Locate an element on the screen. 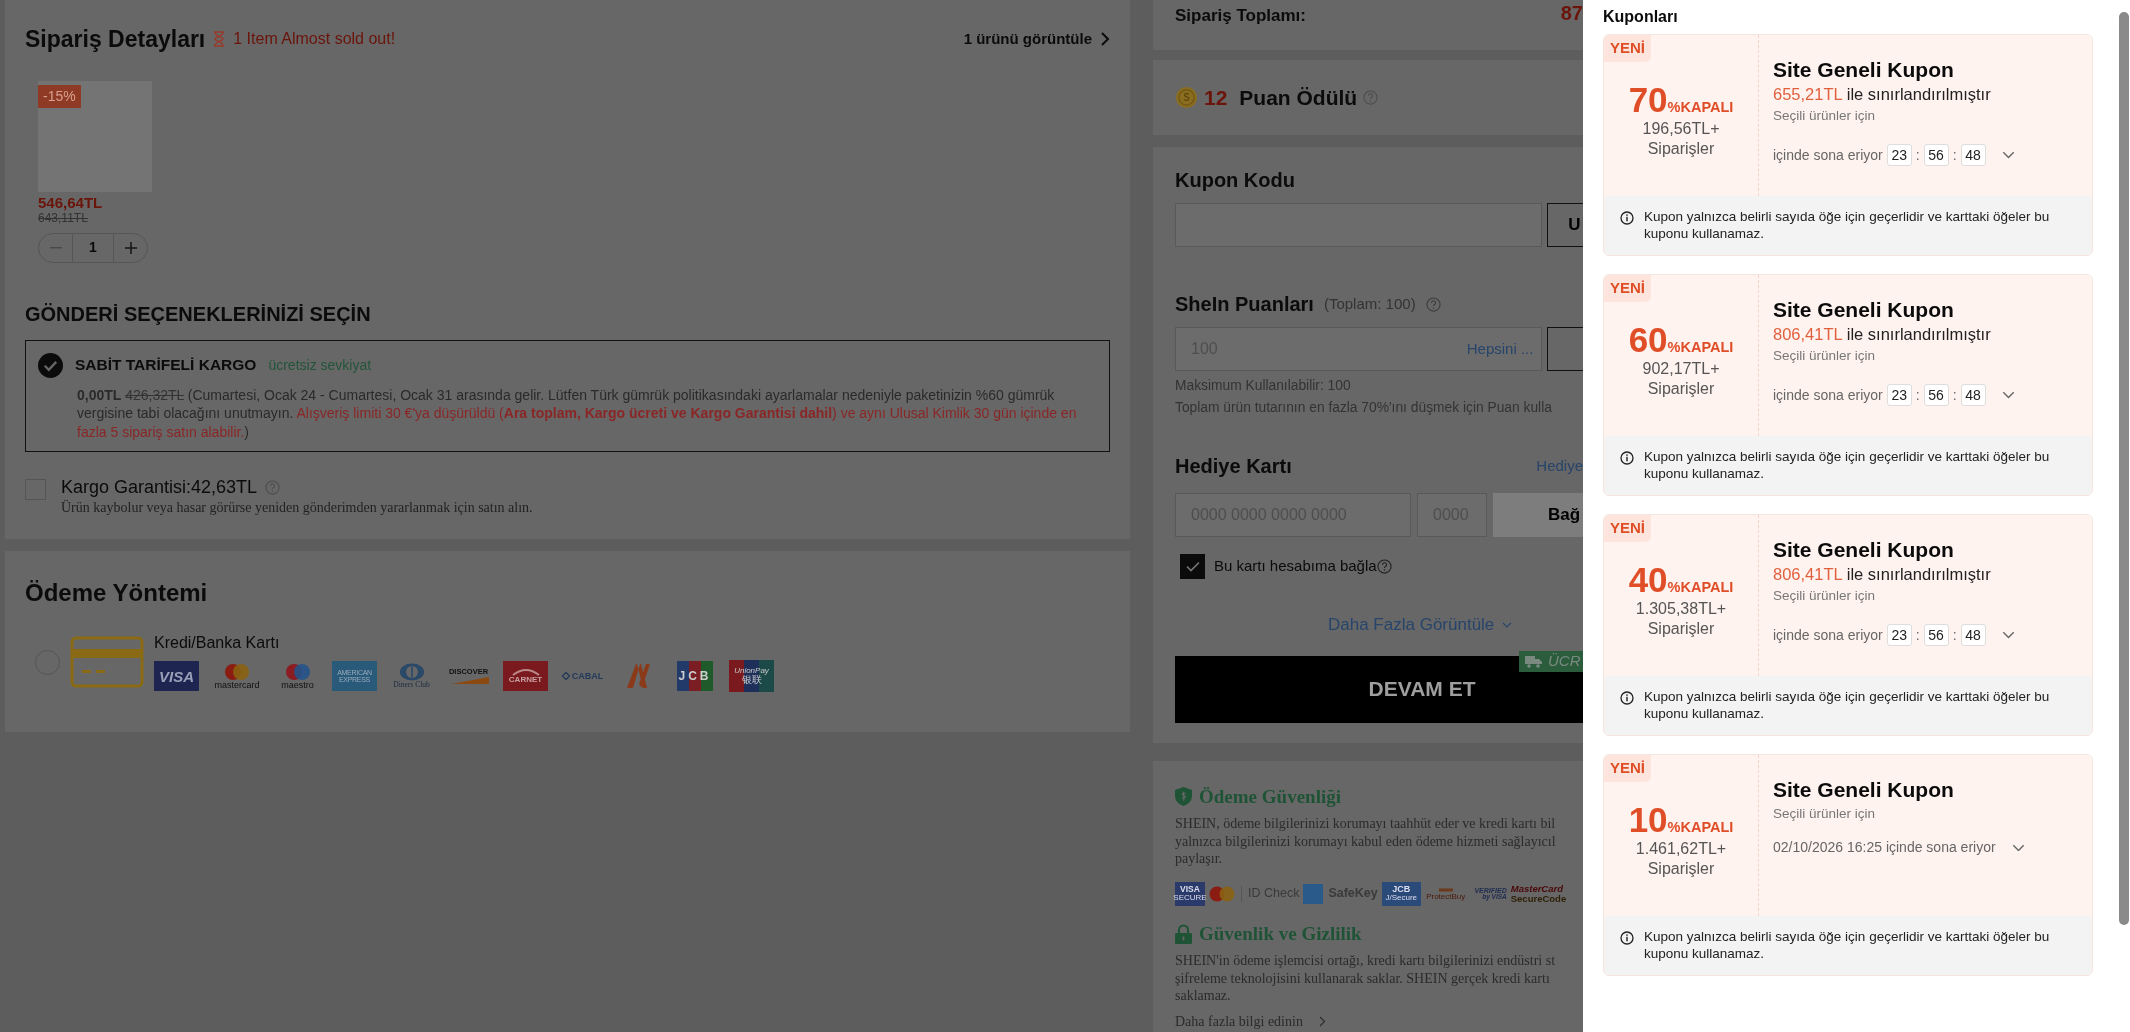 This screenshot has height=1032, width=2130. security-text: SHEIN, ödeme bilgilerinizi korumayı taahhüt eder ve kredi kartı bil yalnızca bilgilerinizi korumayı kabul eden ödeme hizmeti sağlayıcıl paylaşır. is located at coordinates (1366, 841).